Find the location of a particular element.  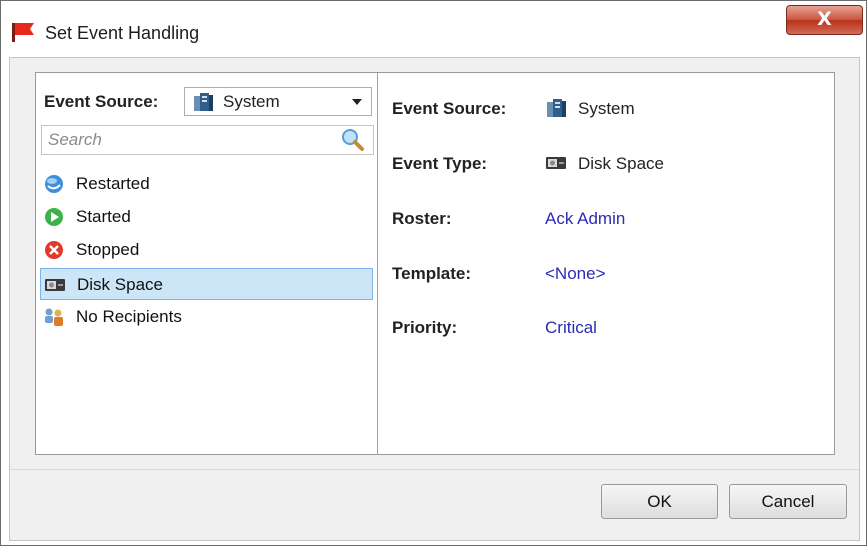

title-bar: Set Event Handling X is located at coordinates (433, 28).